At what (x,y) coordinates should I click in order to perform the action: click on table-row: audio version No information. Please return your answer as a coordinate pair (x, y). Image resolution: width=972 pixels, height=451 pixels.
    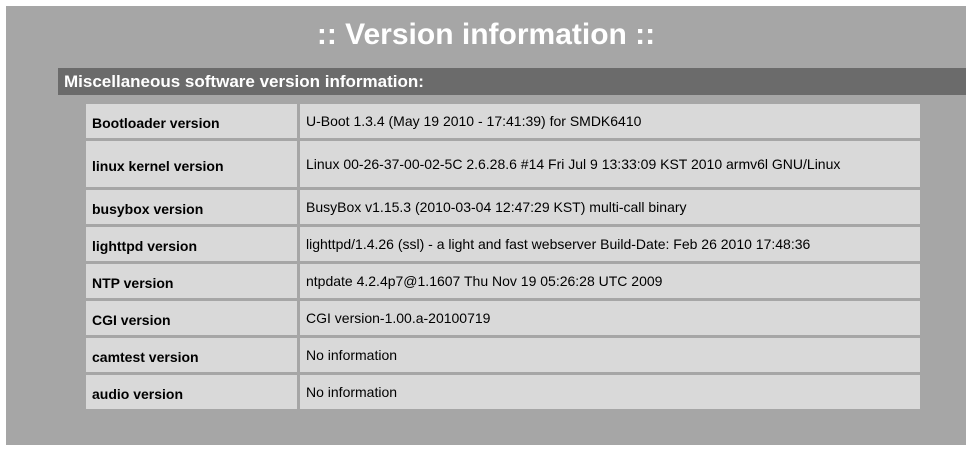
    Looking at the image, I should click on (503, 392).